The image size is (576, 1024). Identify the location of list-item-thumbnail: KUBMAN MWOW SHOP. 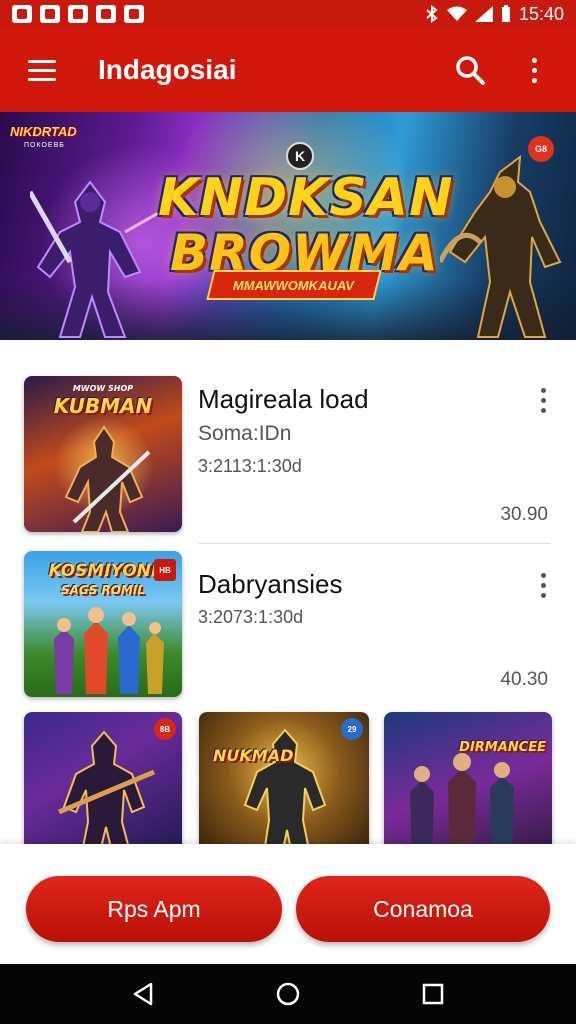
(103, 454).